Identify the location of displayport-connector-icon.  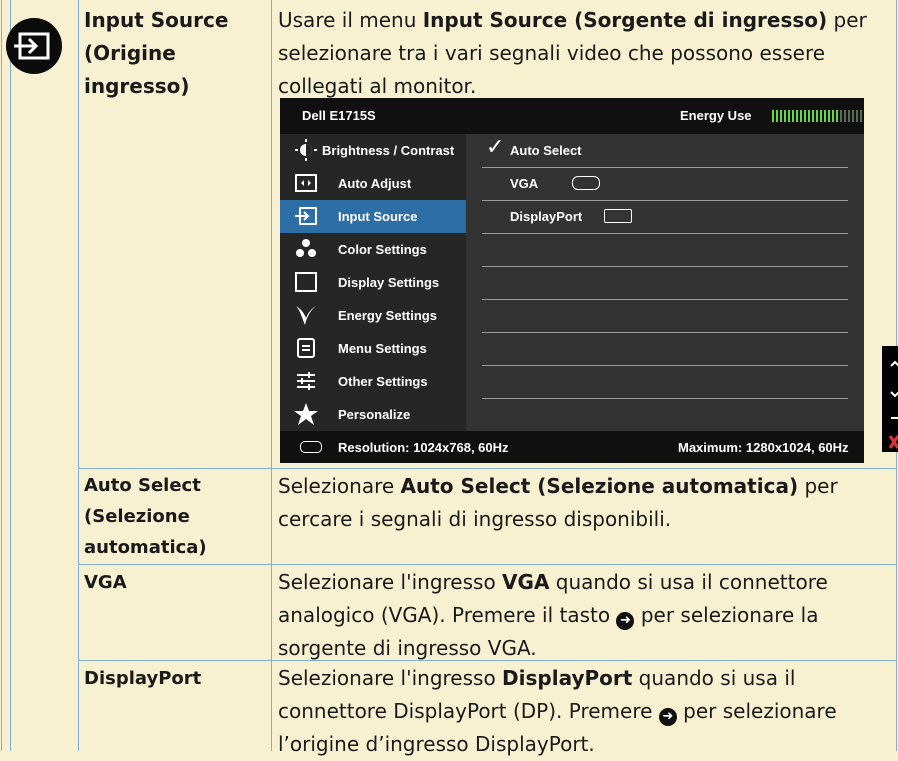
(618, 216).